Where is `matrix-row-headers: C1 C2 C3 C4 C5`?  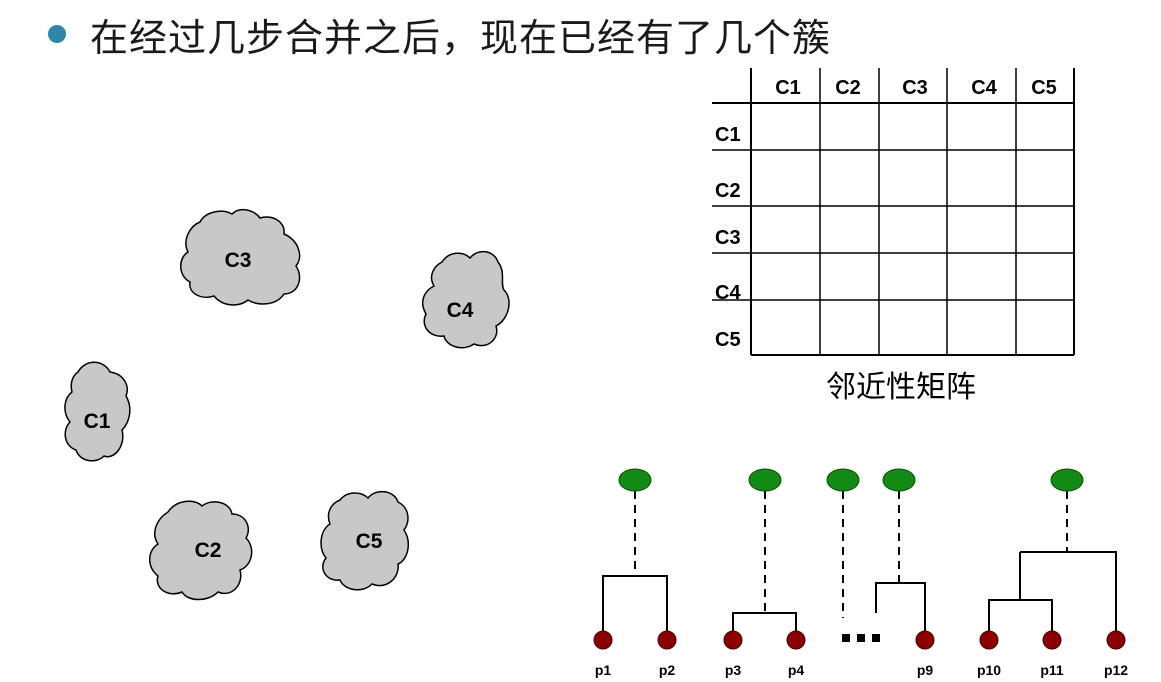 matrix-row-headers: C1 C2 C3 C4 C5 is located at coordinates (728, 237).